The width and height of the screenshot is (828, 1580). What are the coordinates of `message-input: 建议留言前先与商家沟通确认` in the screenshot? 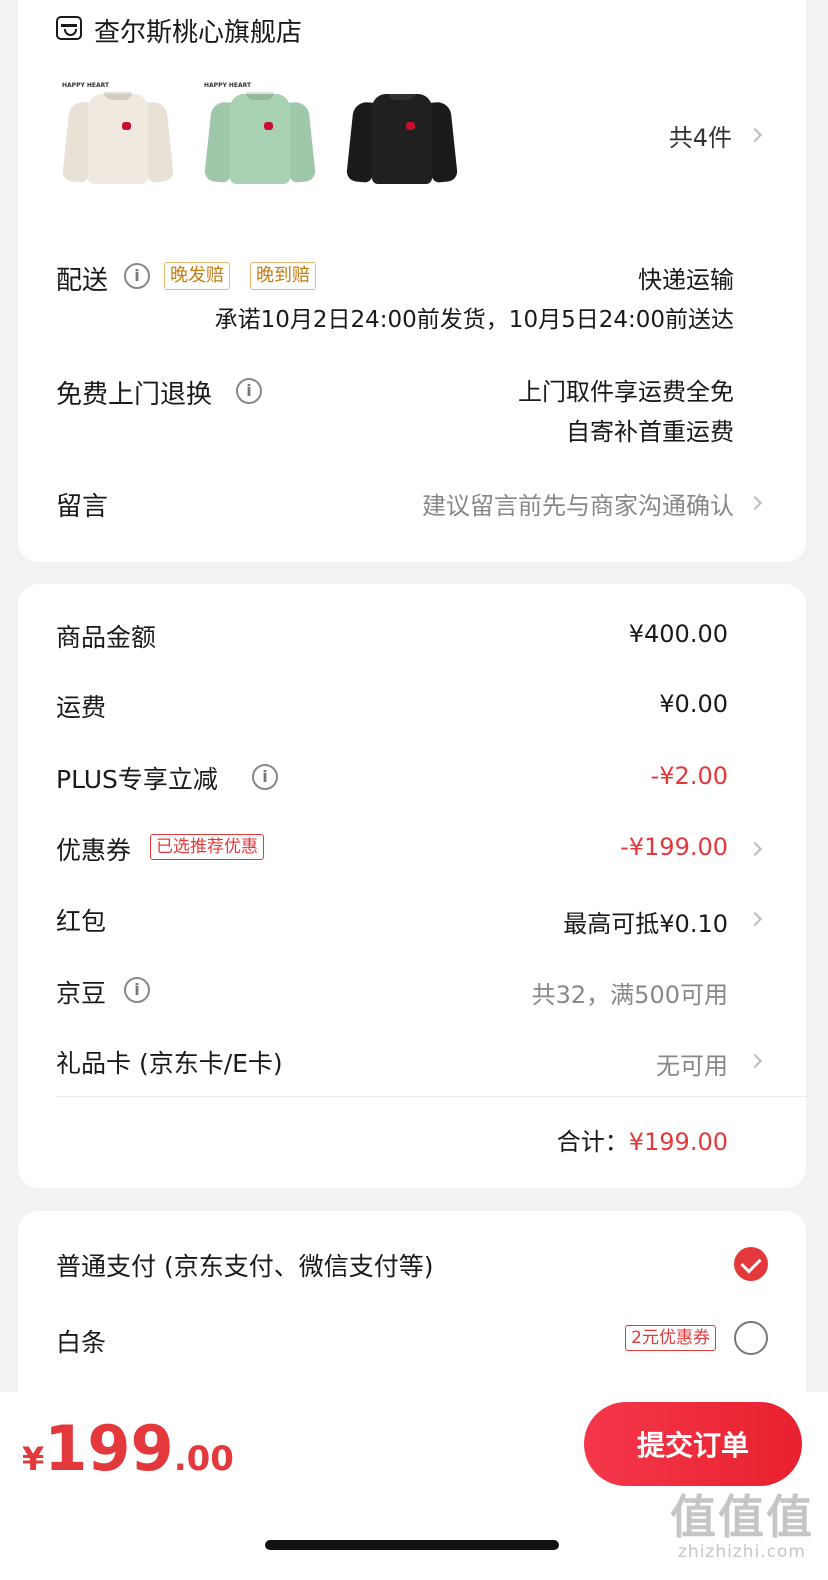 It's located at (578, 503).